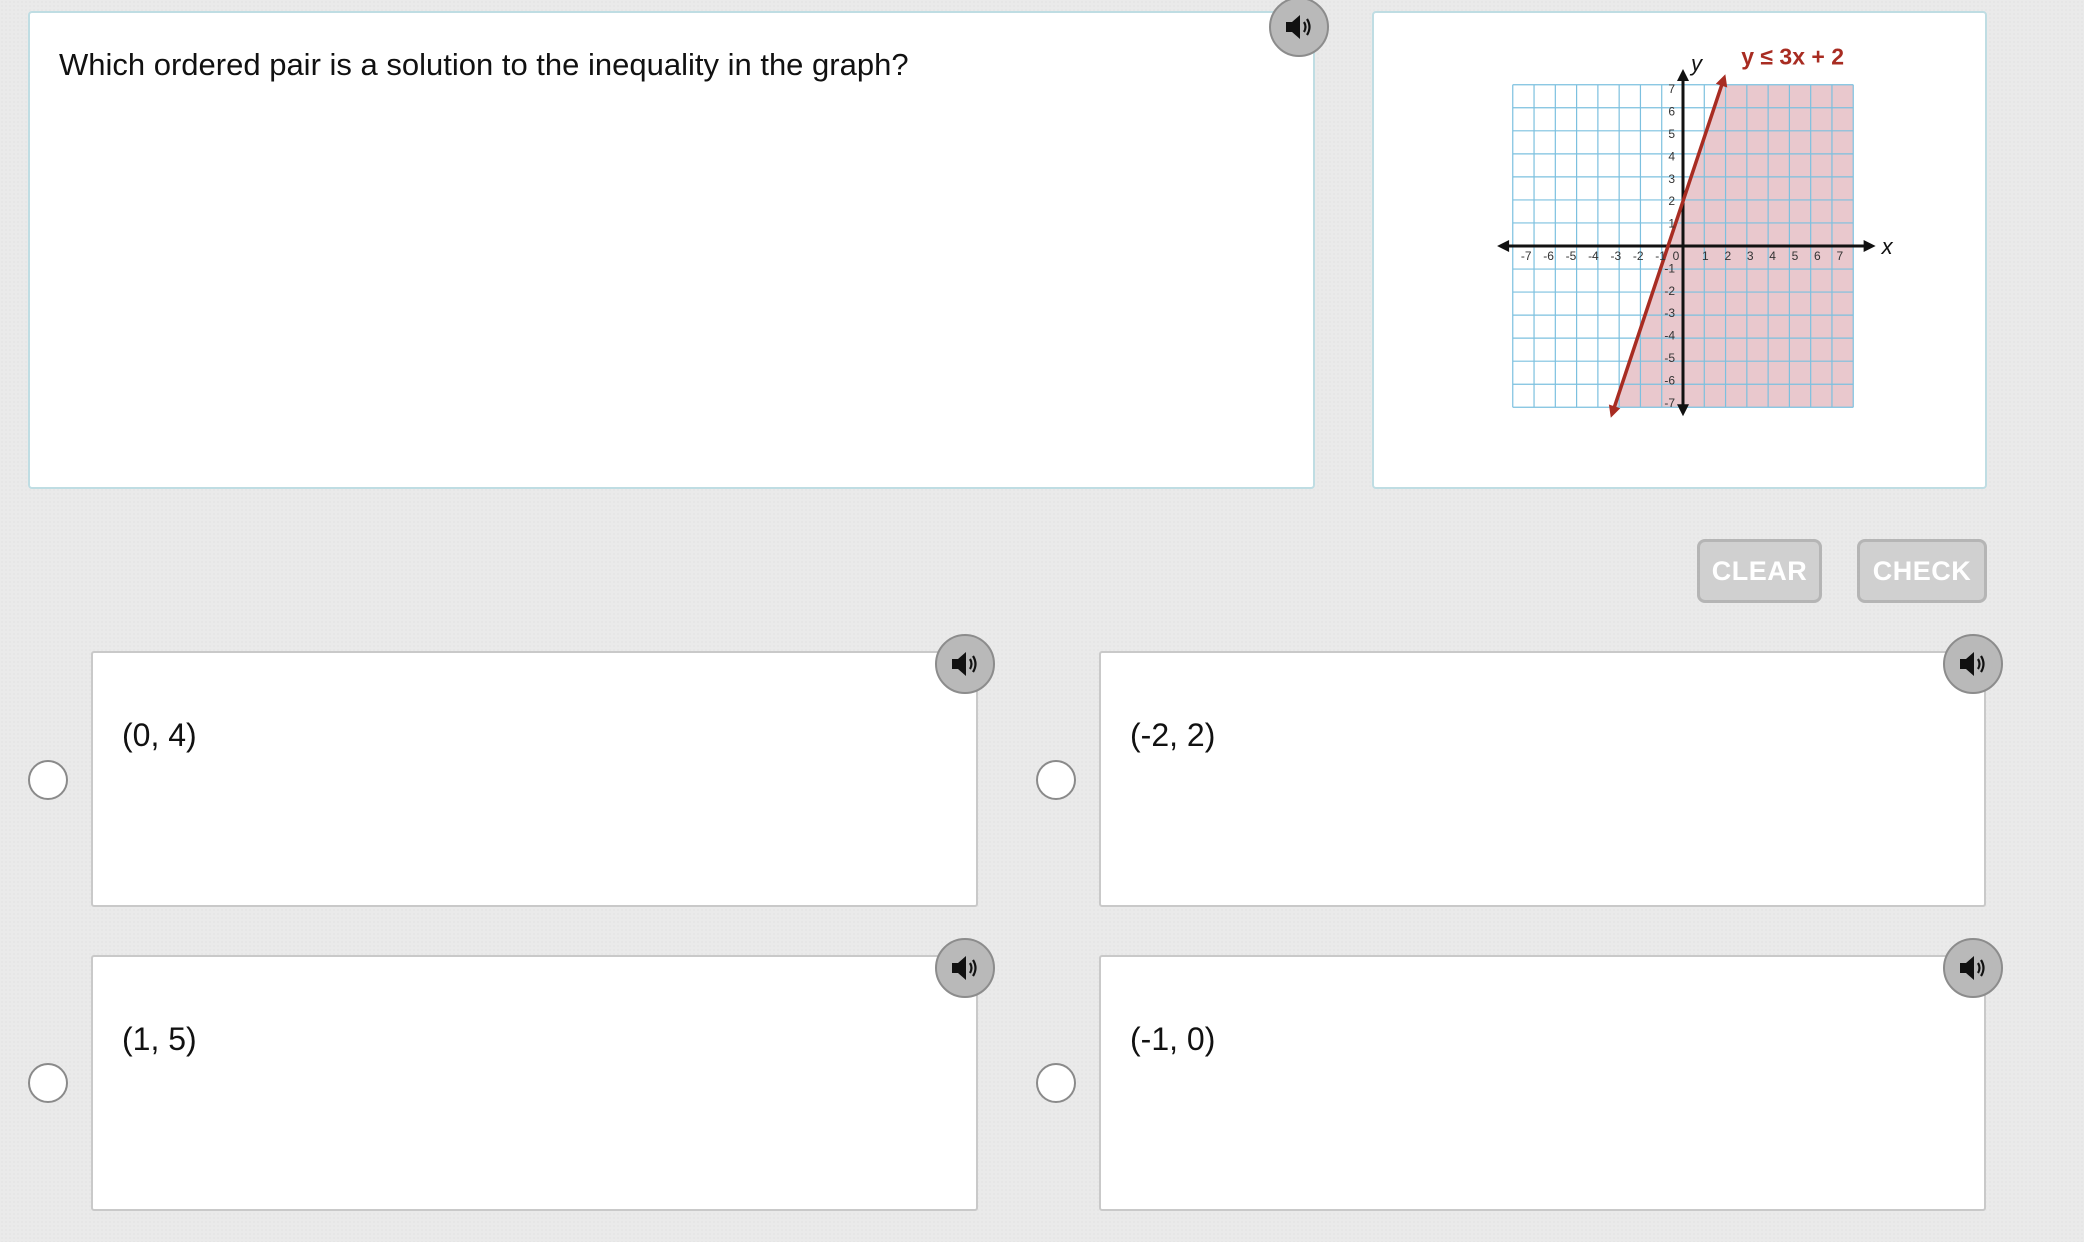  Describe the element at coordinates (1795, 256) in the screenshot. I see `x-tick-label: 5` at that location.